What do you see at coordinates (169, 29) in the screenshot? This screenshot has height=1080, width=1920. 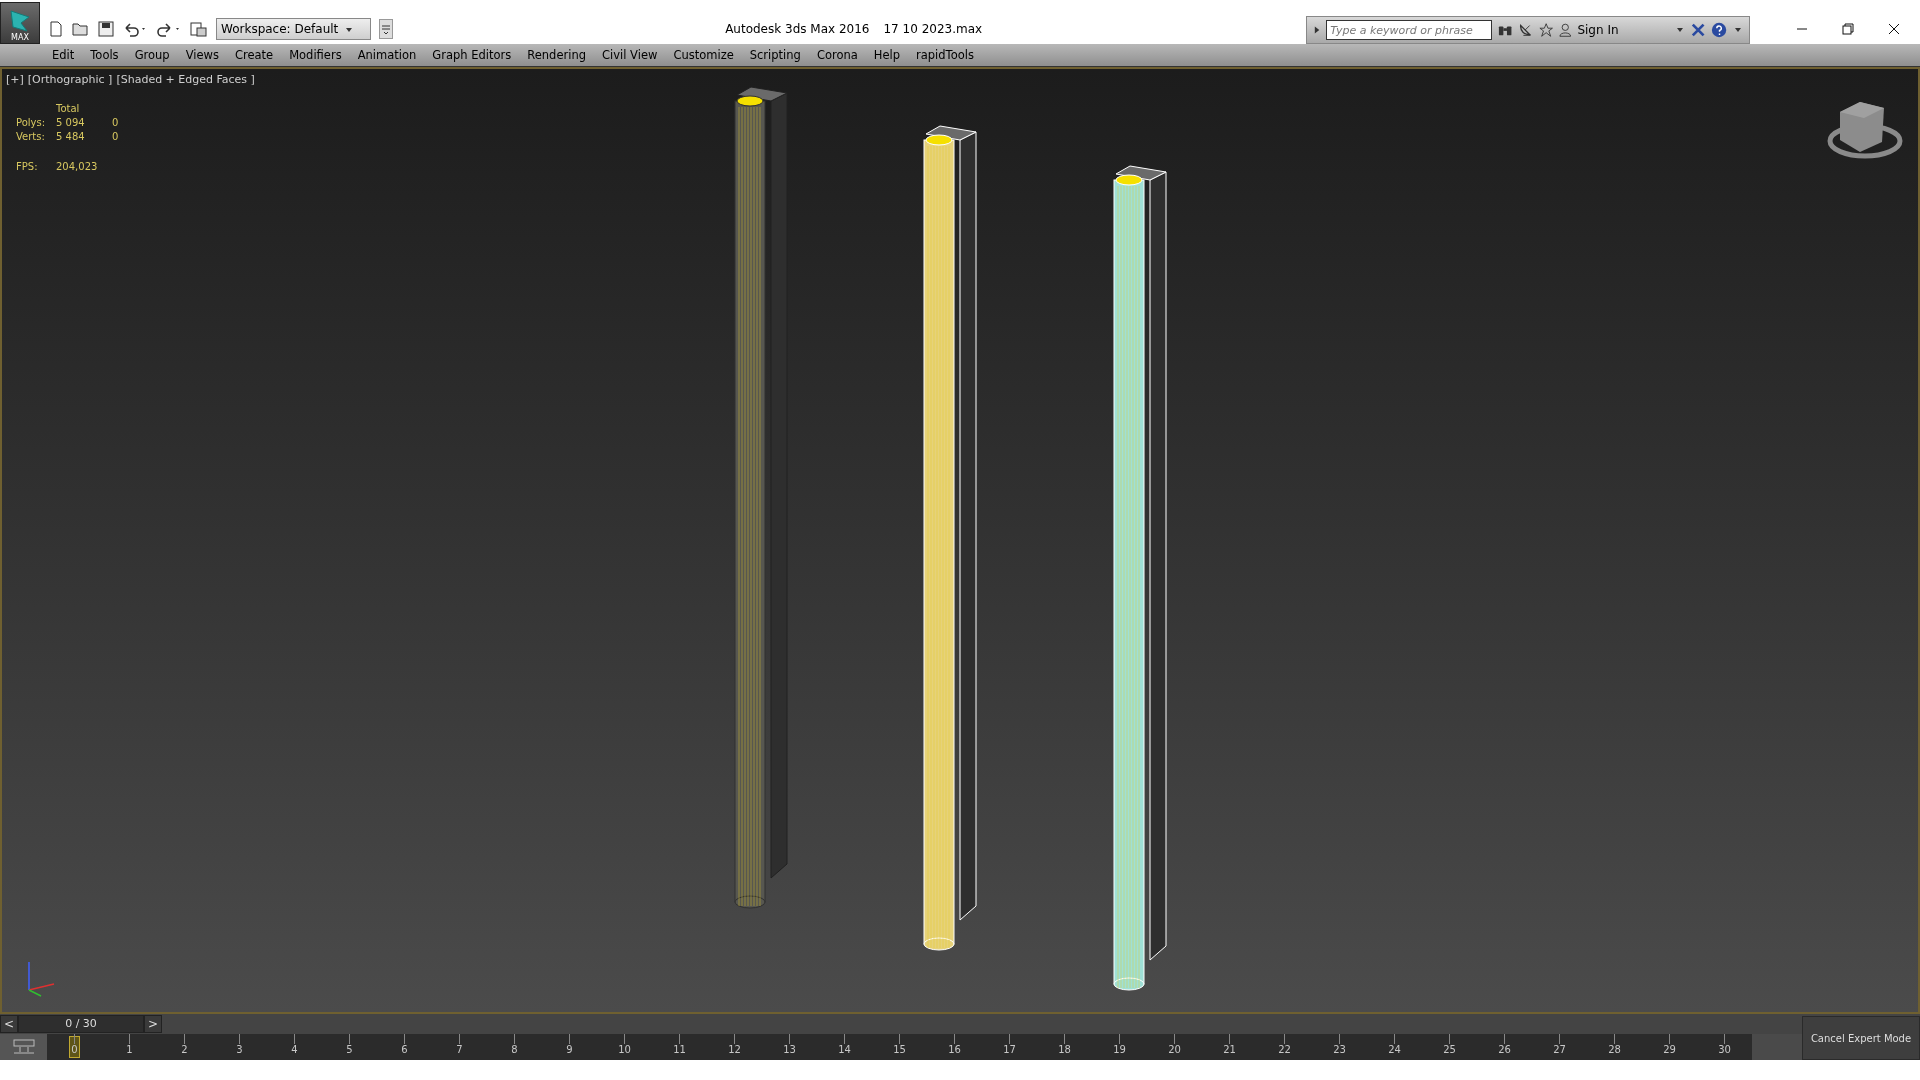 I see `redo-icon` at bounding box center [169, 29].